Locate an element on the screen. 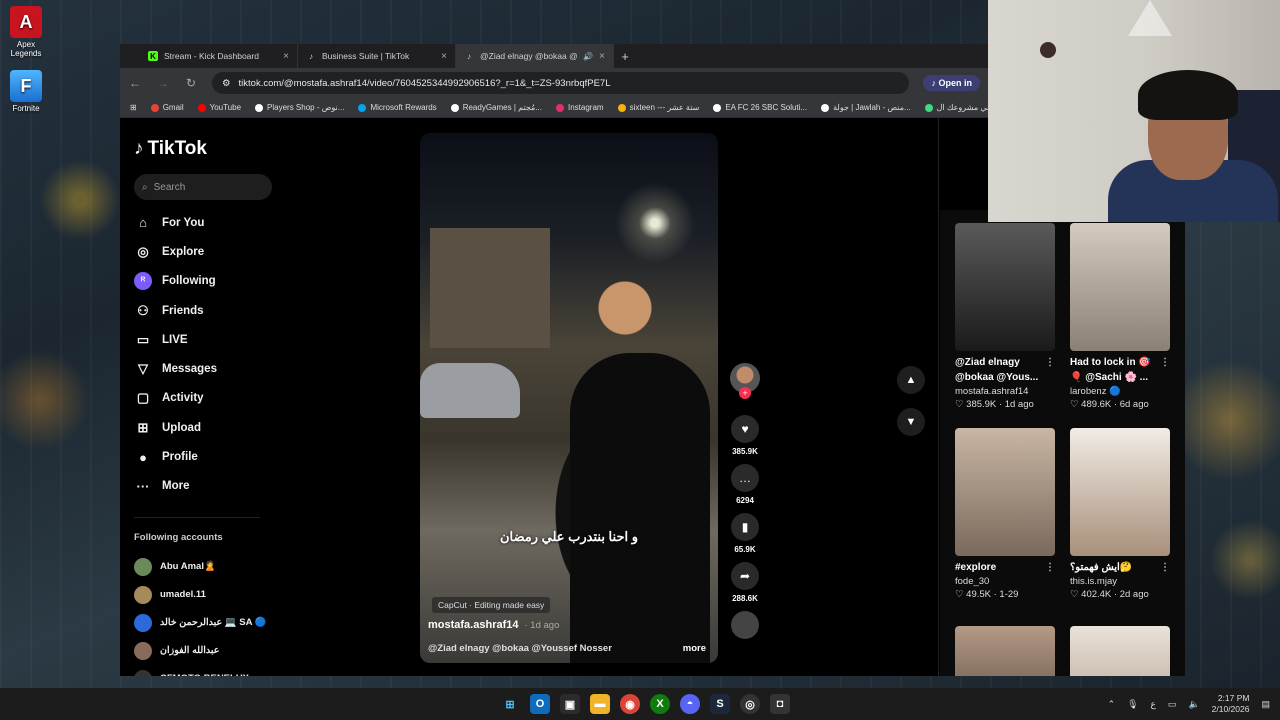 The height and width of the screenshot is (720, 1280). nav-item-activity: ▢ Activity is located at coordinates (207, 398).